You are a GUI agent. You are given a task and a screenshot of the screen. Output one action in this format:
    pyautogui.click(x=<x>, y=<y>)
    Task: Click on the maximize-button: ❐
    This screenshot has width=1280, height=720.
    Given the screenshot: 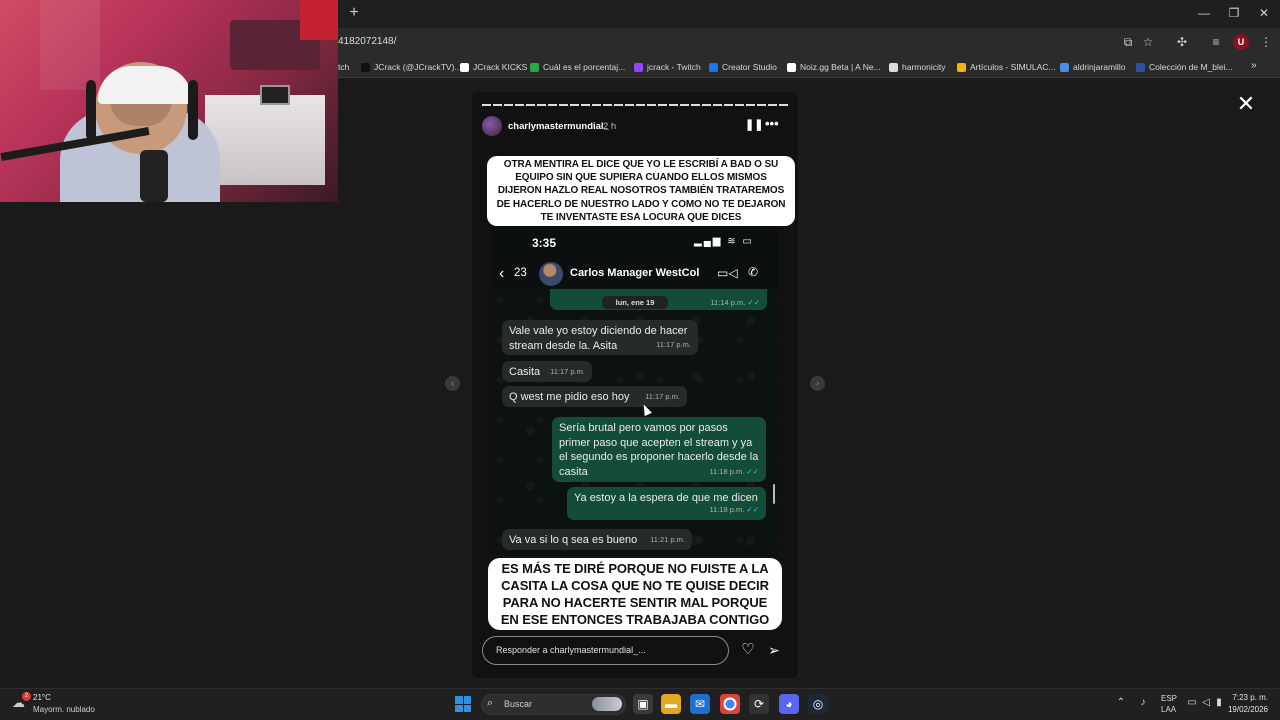 What is the action you would take?
    pyautogui.click(x=1234, y=13)
    